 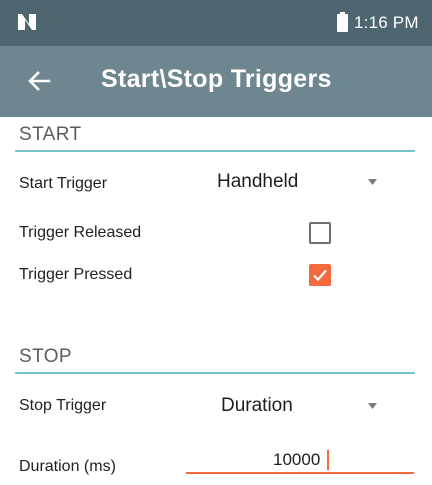 What do you see at coordinates (63, 405) in the screenshot?
I see `stop-trigger-label: Stop Trigger` at bounding box center [63, 405].